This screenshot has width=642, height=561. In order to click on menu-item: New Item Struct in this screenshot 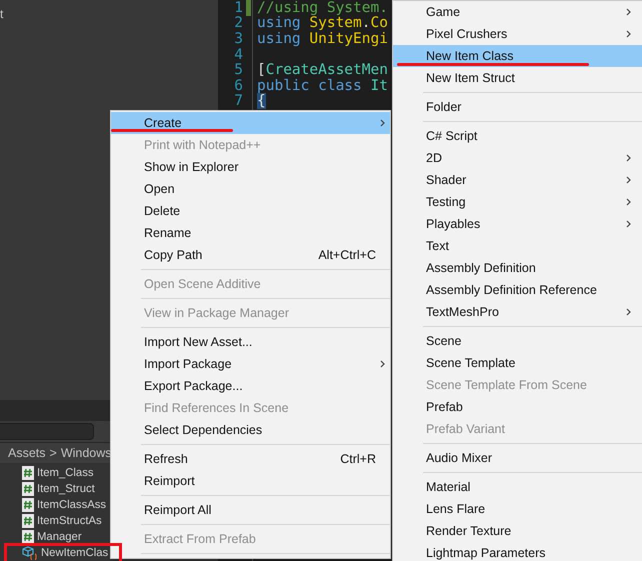, I will do `click(517, 78)`.